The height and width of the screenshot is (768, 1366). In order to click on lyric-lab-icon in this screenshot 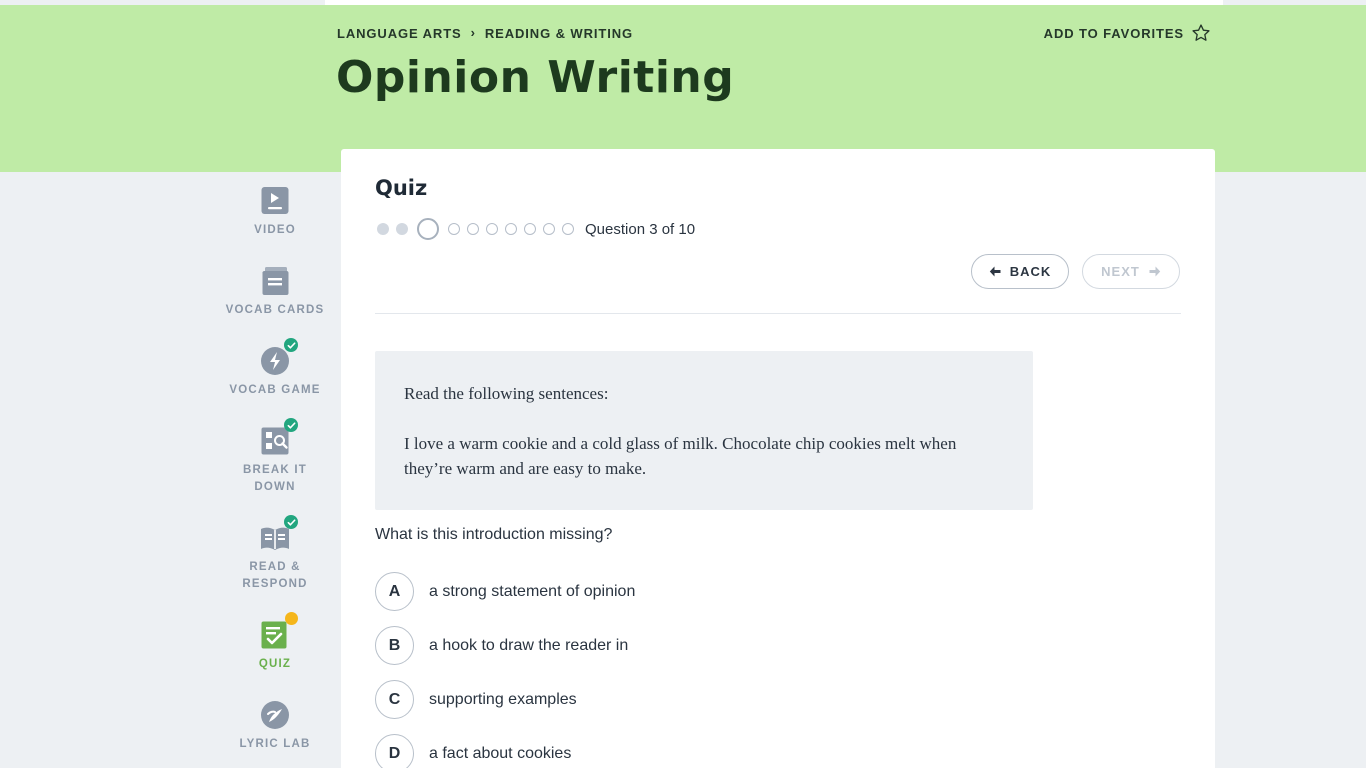, I will do `click(275, 715)`.